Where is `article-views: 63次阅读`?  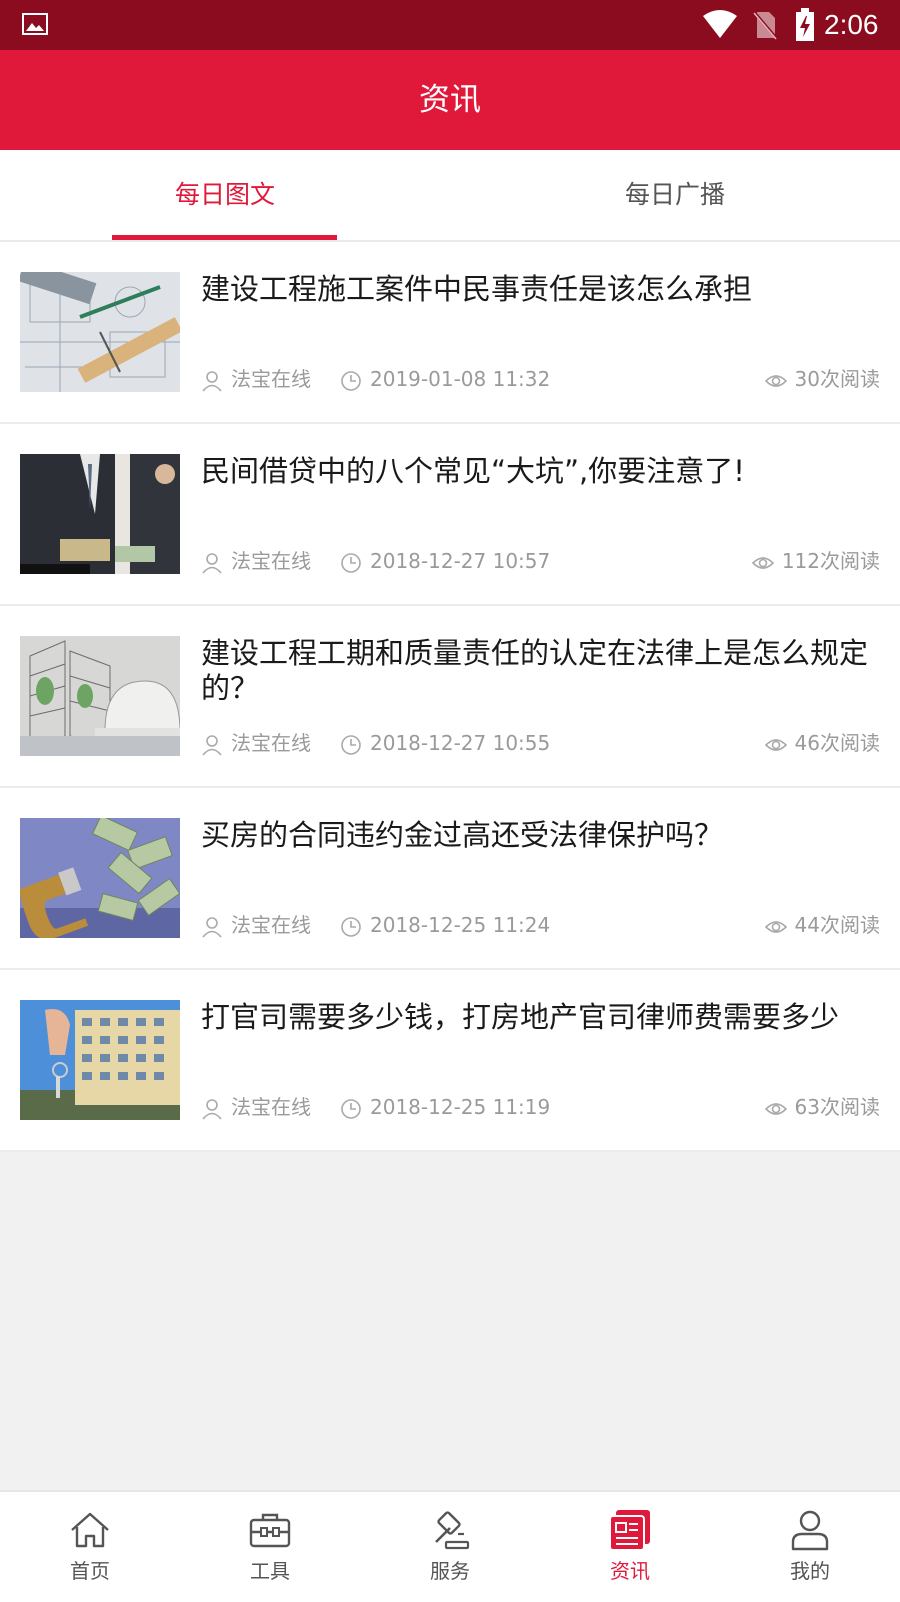
article-views: 63次阅读 is located at coordinates (822, 1107).